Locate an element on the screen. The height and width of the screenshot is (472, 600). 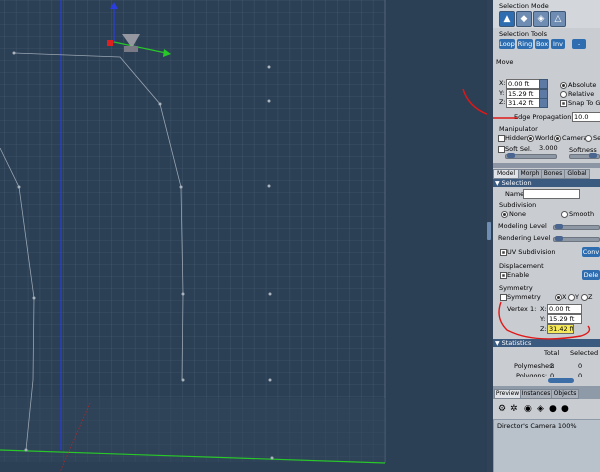
red-annotation-overlay is located at coordinates (542, 228).